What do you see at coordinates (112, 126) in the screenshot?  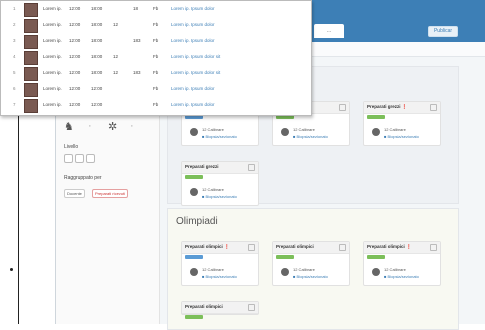 I see `gear-icon: ✲` at bounding box center [112, 126].